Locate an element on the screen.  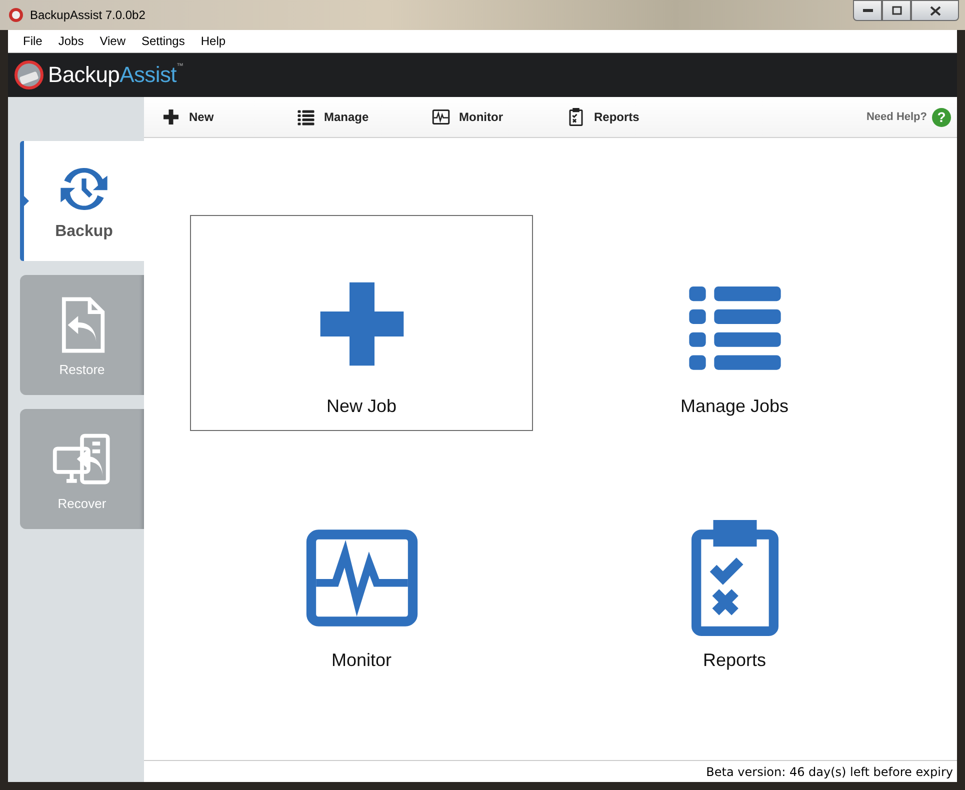
logo-icon is located at coordinates (29, 75).